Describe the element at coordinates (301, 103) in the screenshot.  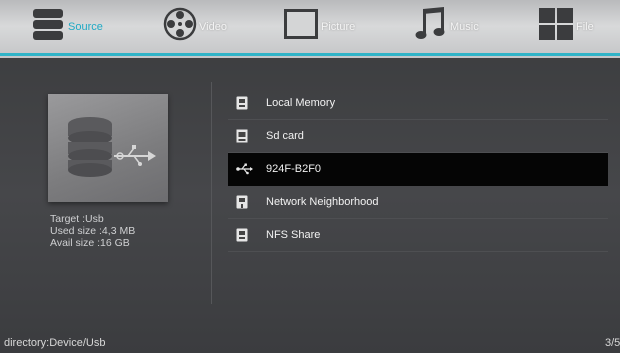
I see `source-item-label: Local Memory` at that location.